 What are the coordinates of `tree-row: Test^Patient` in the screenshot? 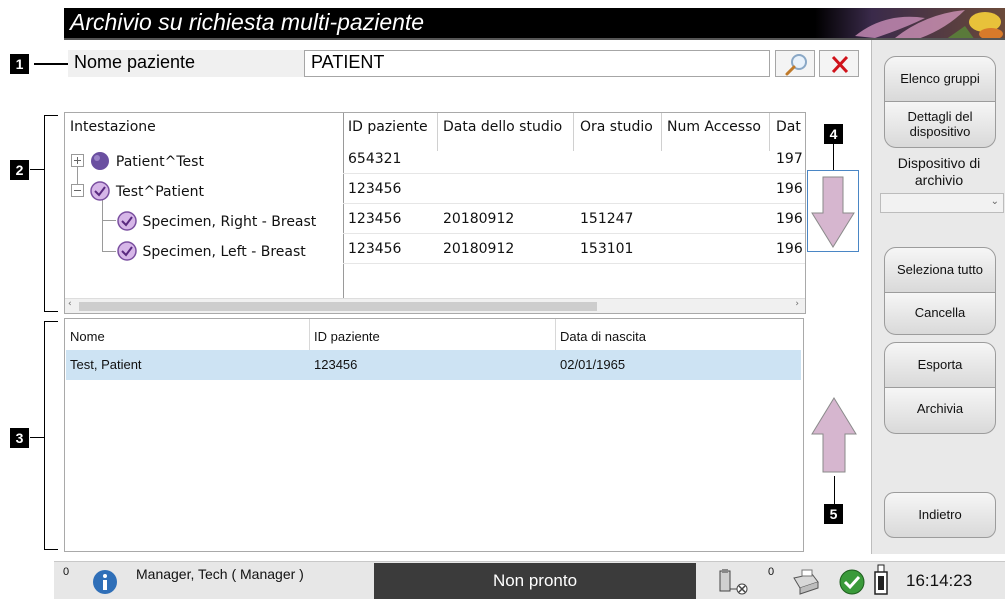 It's located at (137, 191).